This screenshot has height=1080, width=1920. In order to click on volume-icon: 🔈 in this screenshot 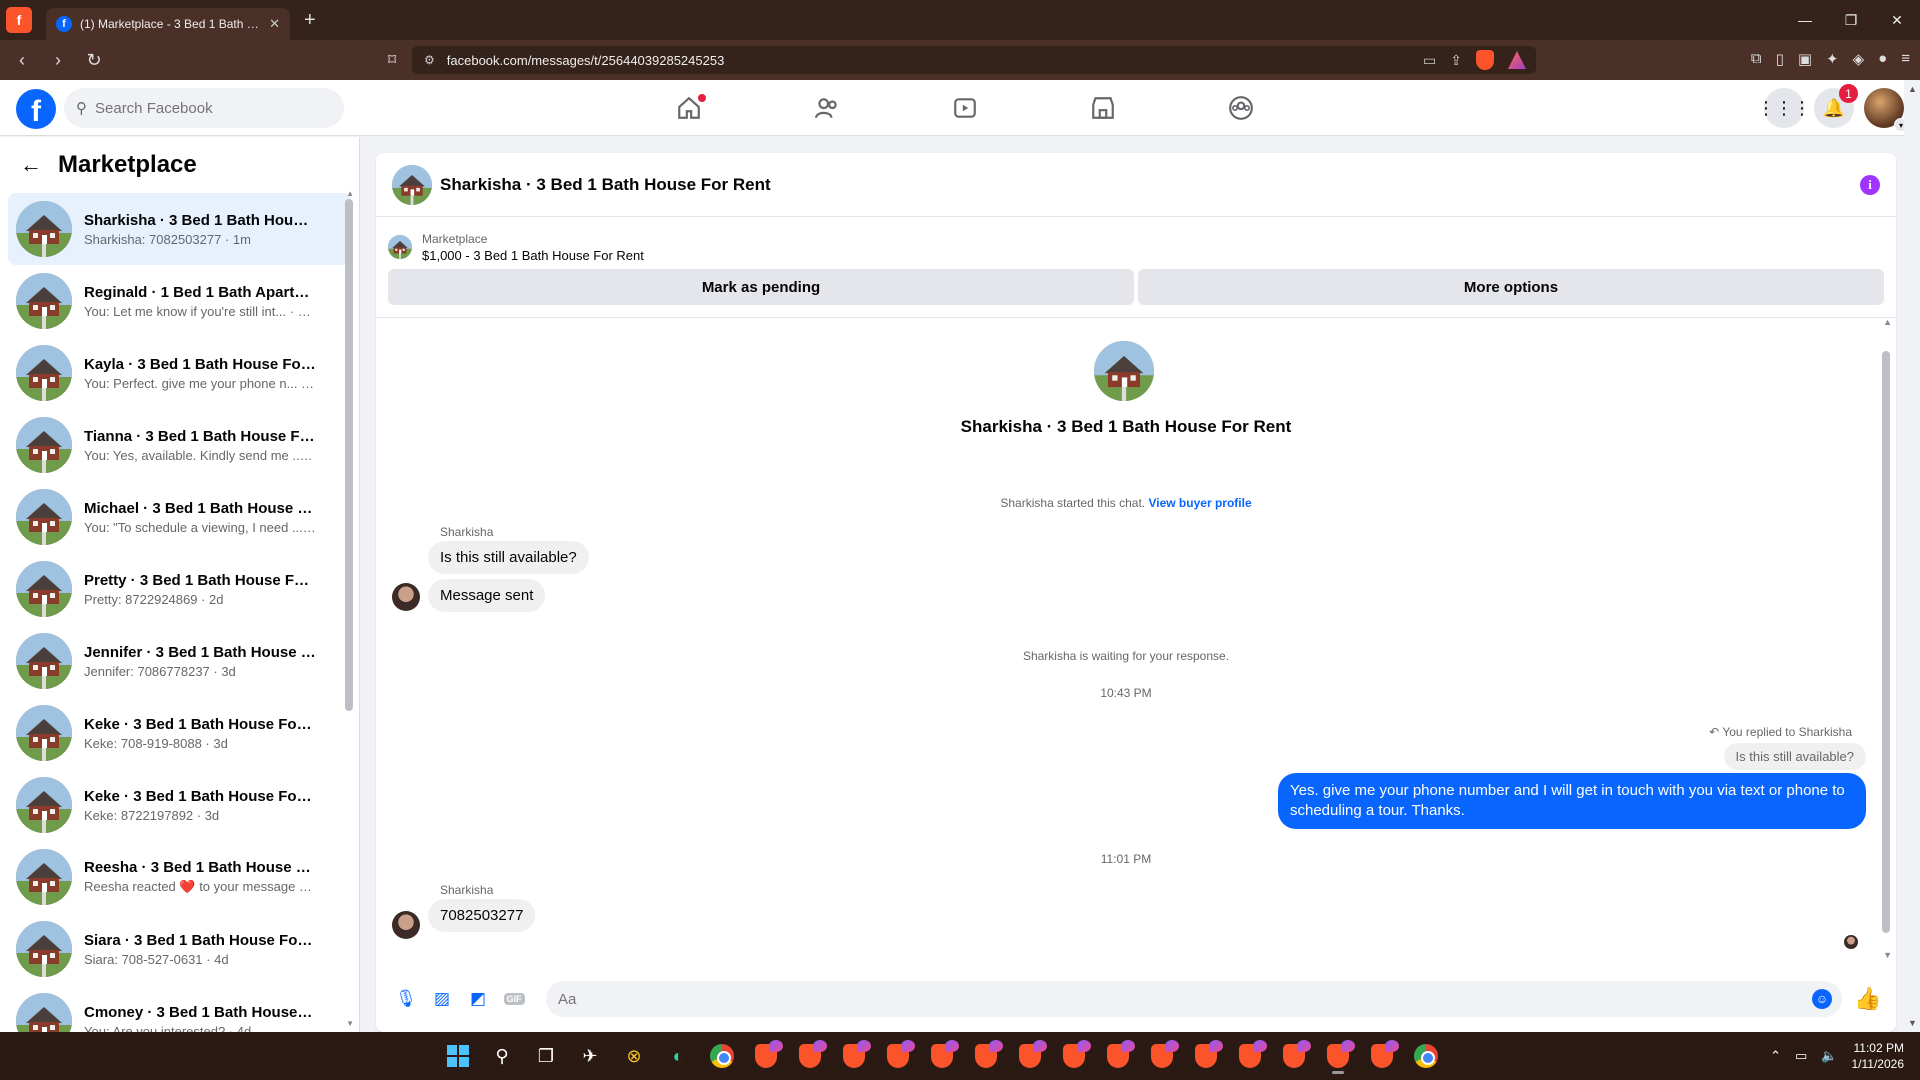, I will do `click(1829, 1056)`.